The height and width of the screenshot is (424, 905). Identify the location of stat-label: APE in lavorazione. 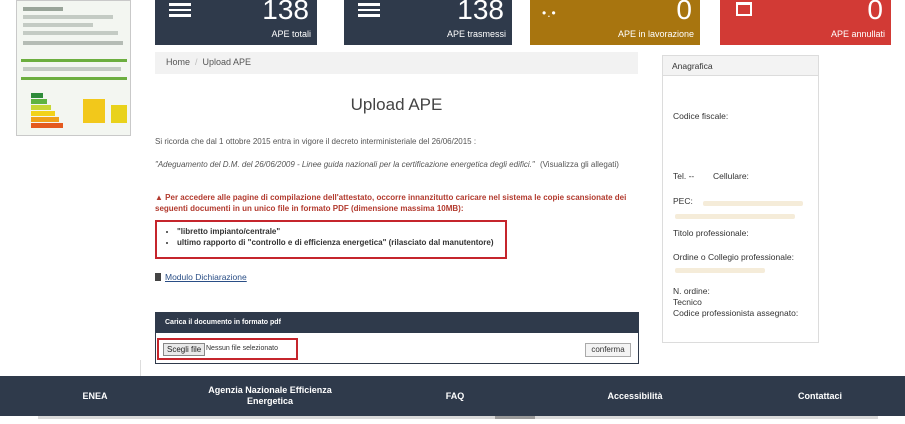
(655, 34).